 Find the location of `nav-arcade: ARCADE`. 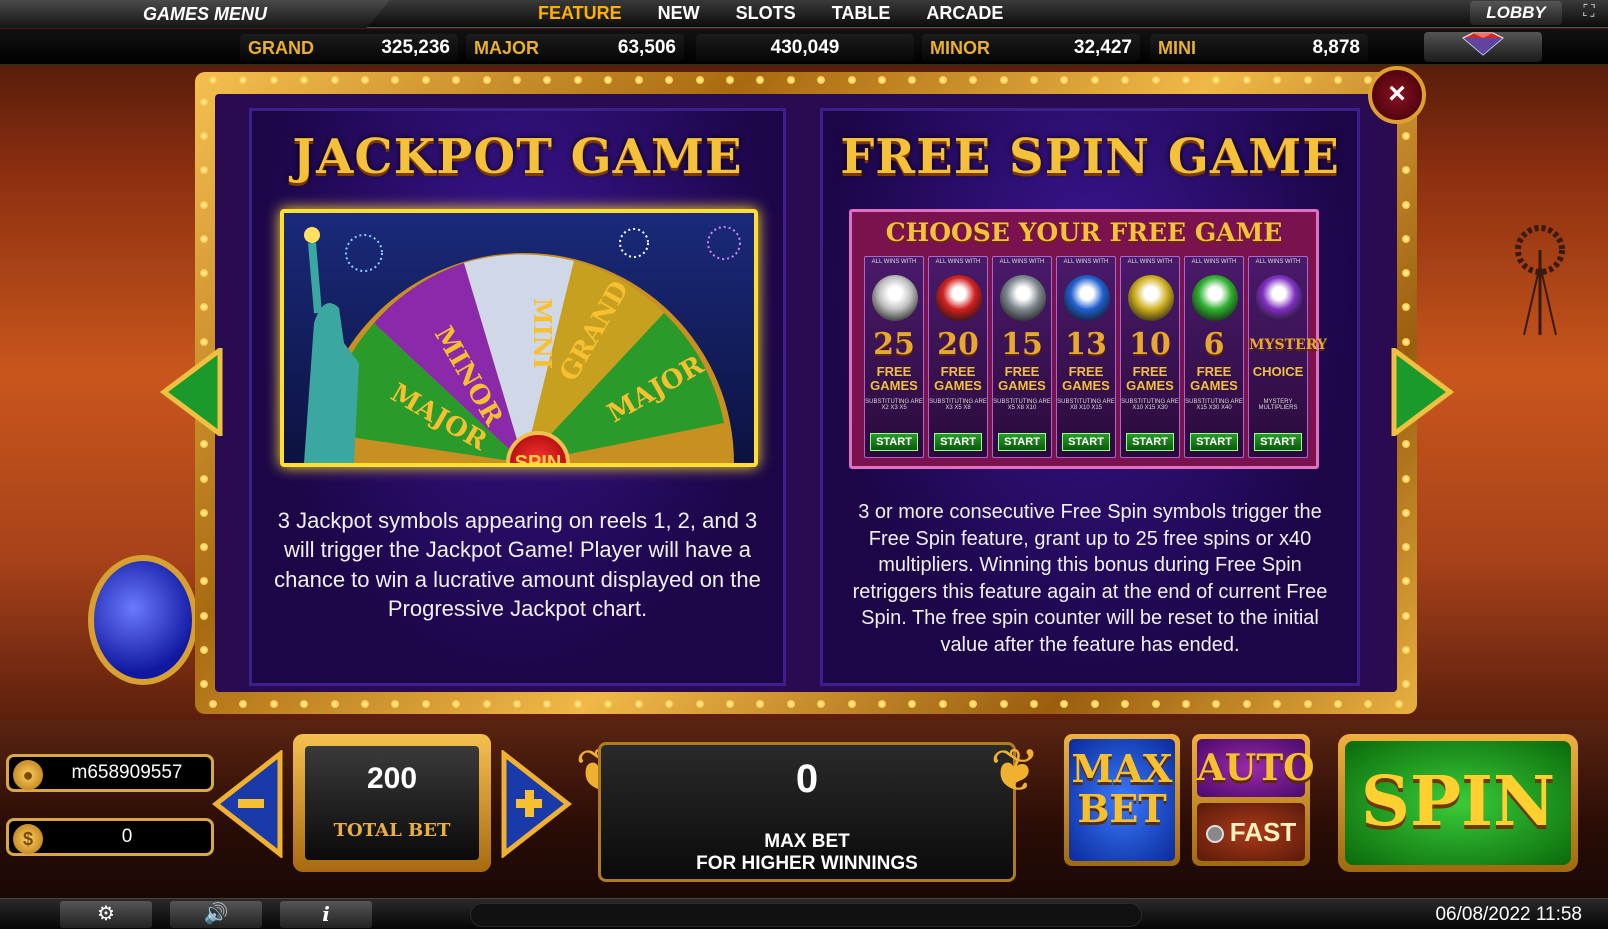

nav-arcade: ARCADE is located at coordinates (964, 13).